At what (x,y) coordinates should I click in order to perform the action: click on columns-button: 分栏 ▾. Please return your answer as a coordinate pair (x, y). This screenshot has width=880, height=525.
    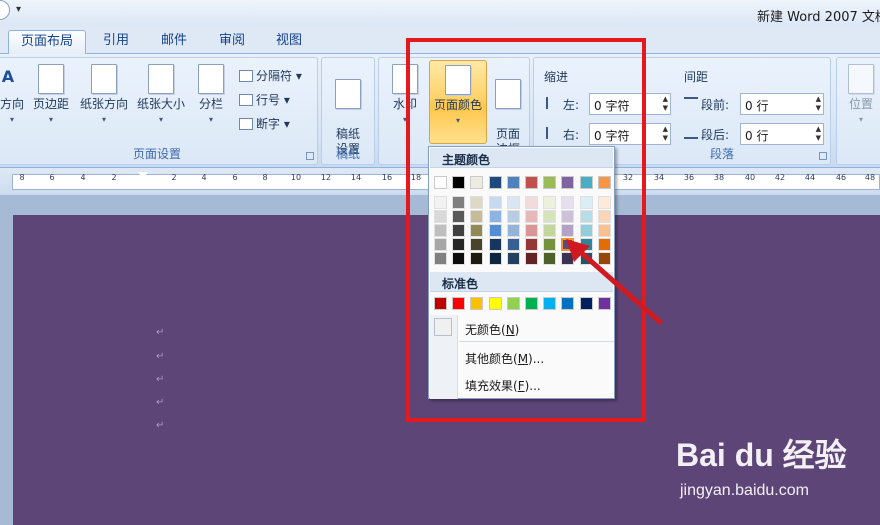
    Looking at the image, I should click on (211, 95).